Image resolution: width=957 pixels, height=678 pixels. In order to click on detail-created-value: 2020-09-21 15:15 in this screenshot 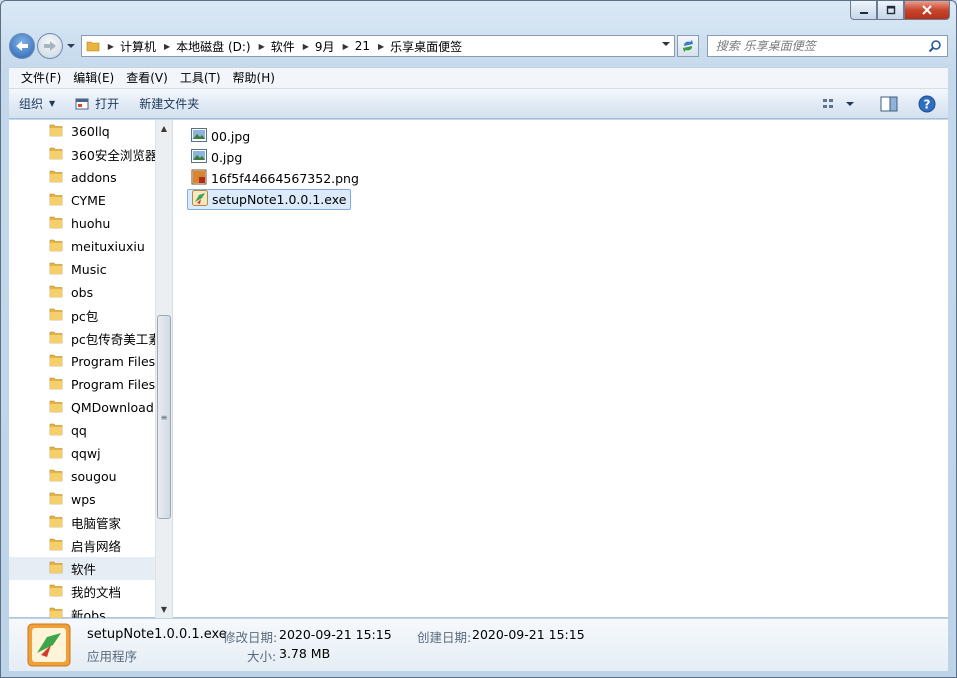, I will do `click(528, 634)`.